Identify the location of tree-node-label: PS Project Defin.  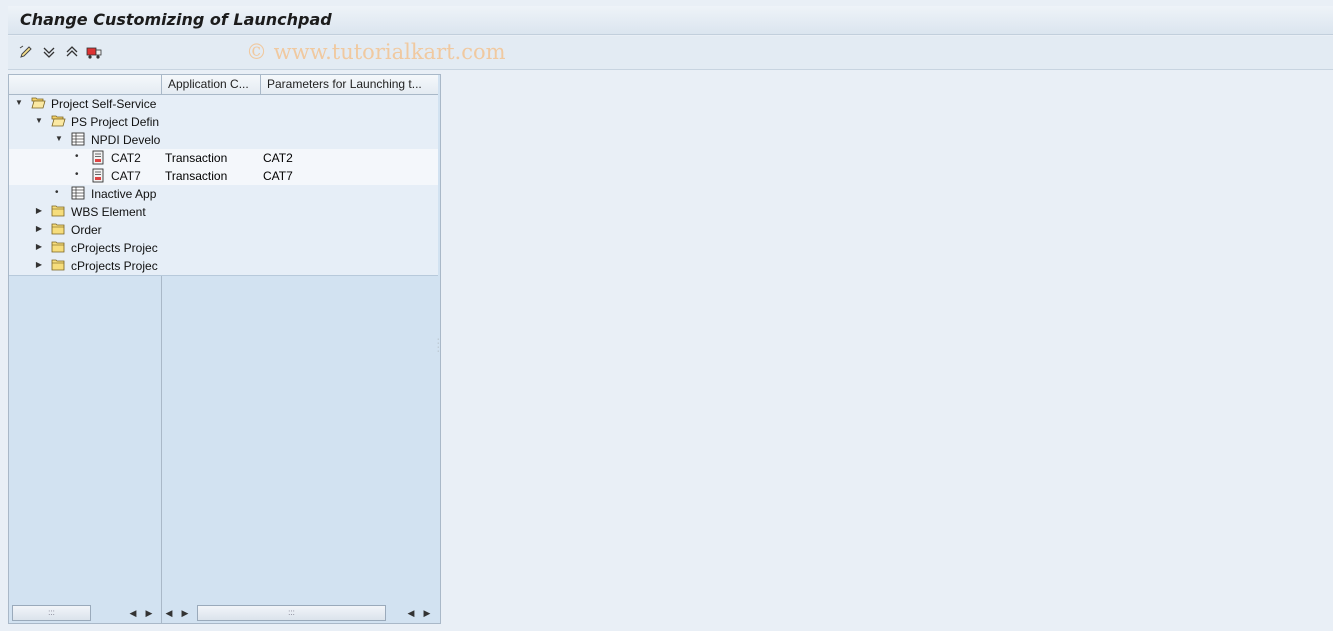
(115, 122).